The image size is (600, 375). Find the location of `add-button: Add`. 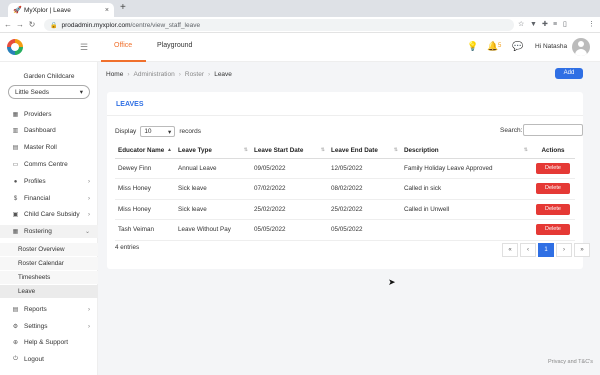

add-button: Add is located at coordinates (569, 73).